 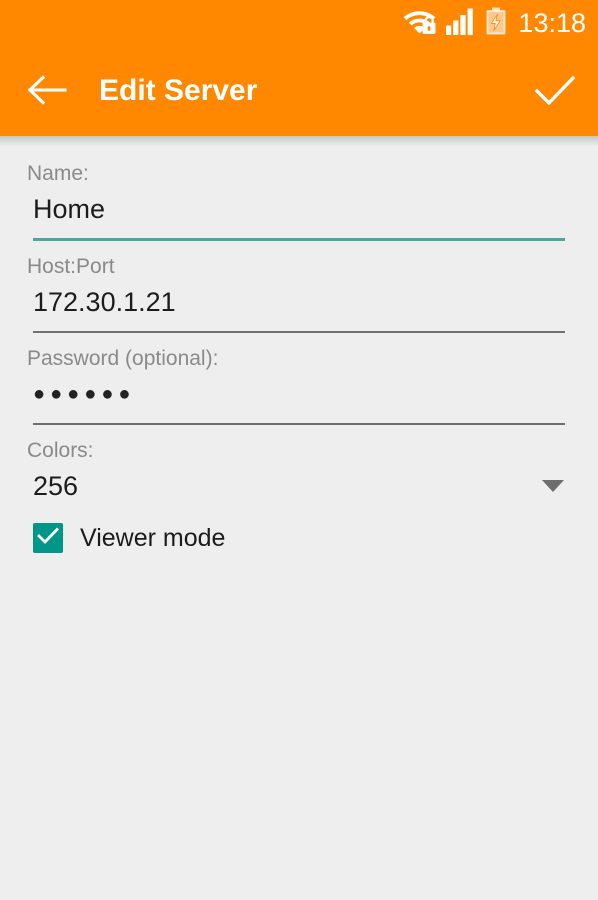 I want to click on back-button, so click(x=48, y=92).